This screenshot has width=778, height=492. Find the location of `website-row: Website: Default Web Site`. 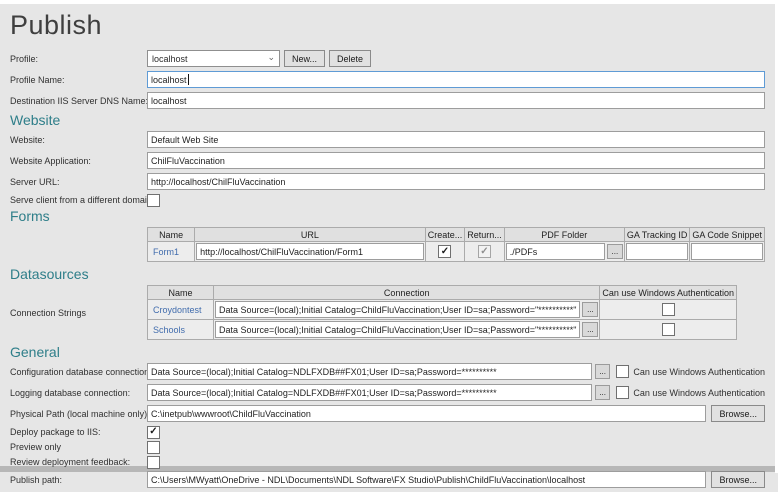

website-row: Website: Default Web Site is located at coordinates (387, 139).